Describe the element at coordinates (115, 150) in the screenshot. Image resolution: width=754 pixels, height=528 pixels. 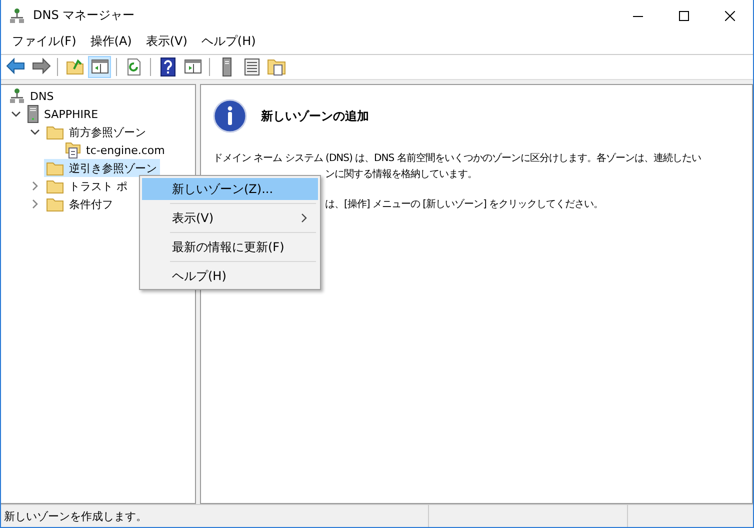
I see `tree-item: tc-engine.com` at that location.